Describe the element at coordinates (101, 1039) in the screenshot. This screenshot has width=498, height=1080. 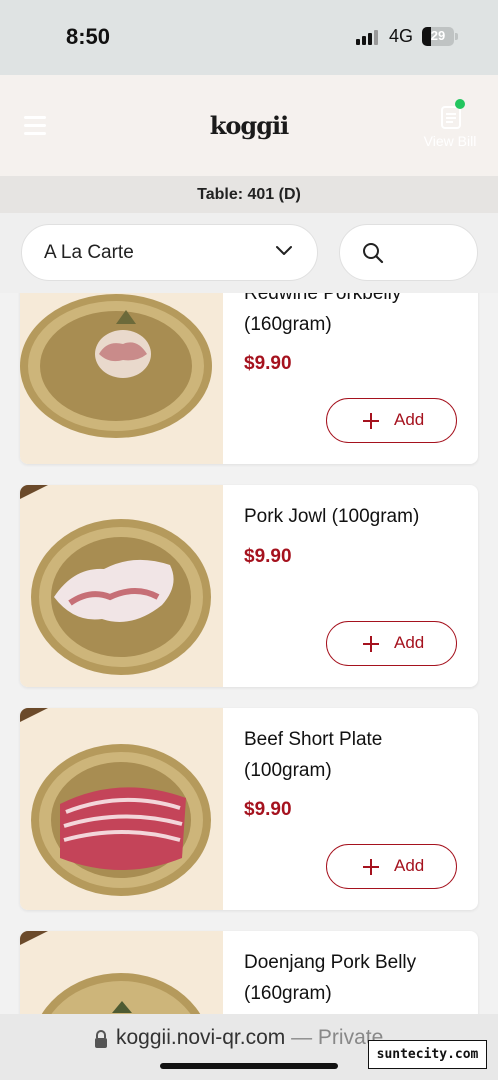
I see `lock-icon` at that location.